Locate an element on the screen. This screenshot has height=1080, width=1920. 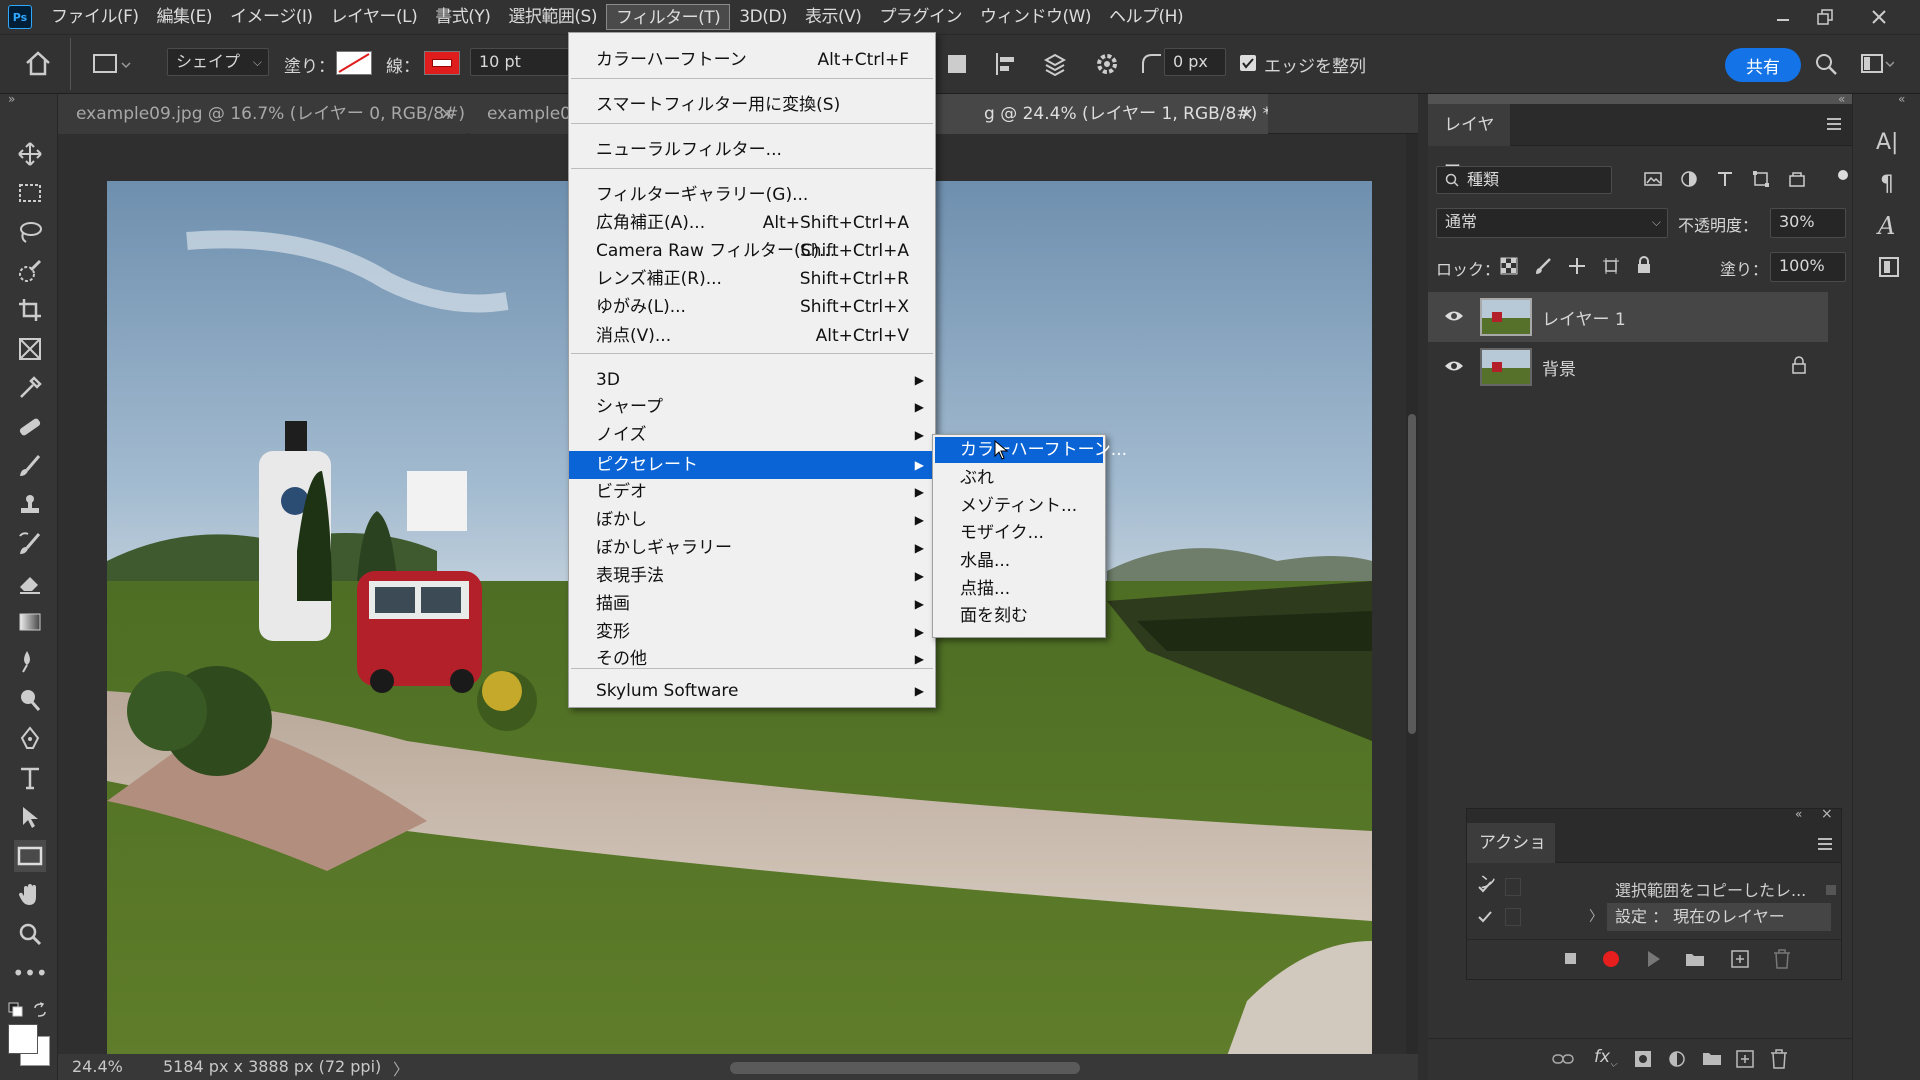
stroke-width-field: 10 pt is located at coordinates (520, 62).